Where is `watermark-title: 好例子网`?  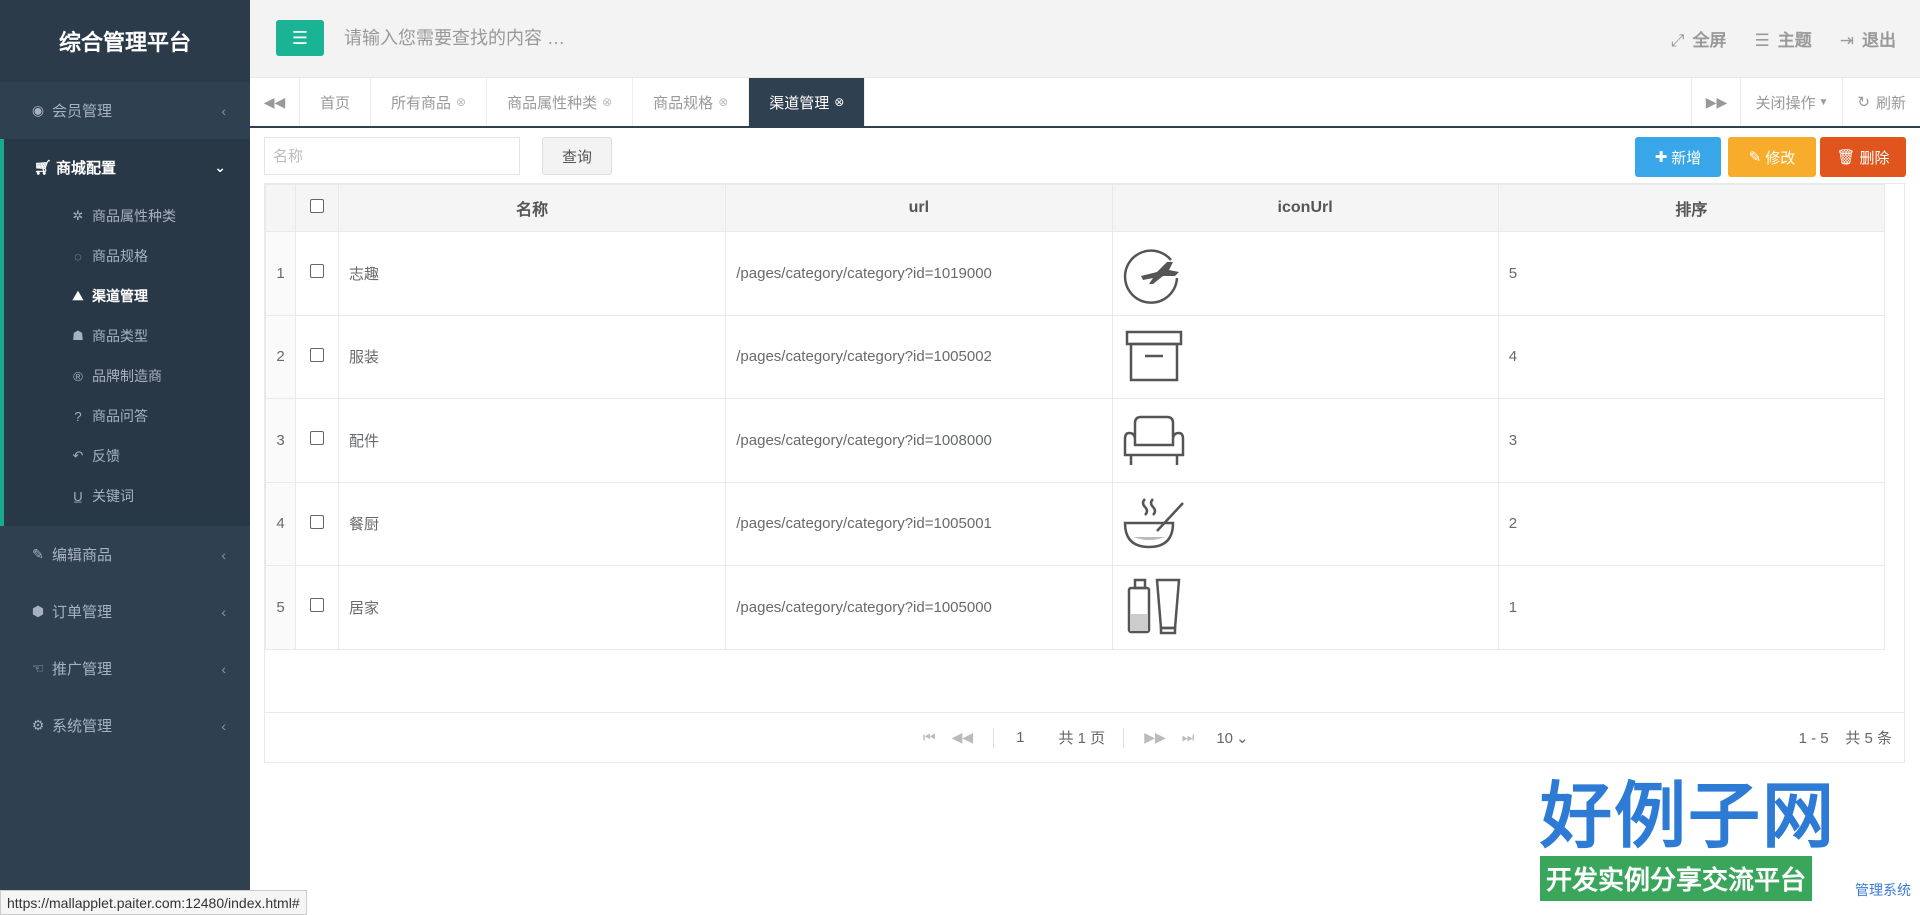
watermark-title: 好例子网 is located at coordinates (1688, 815).